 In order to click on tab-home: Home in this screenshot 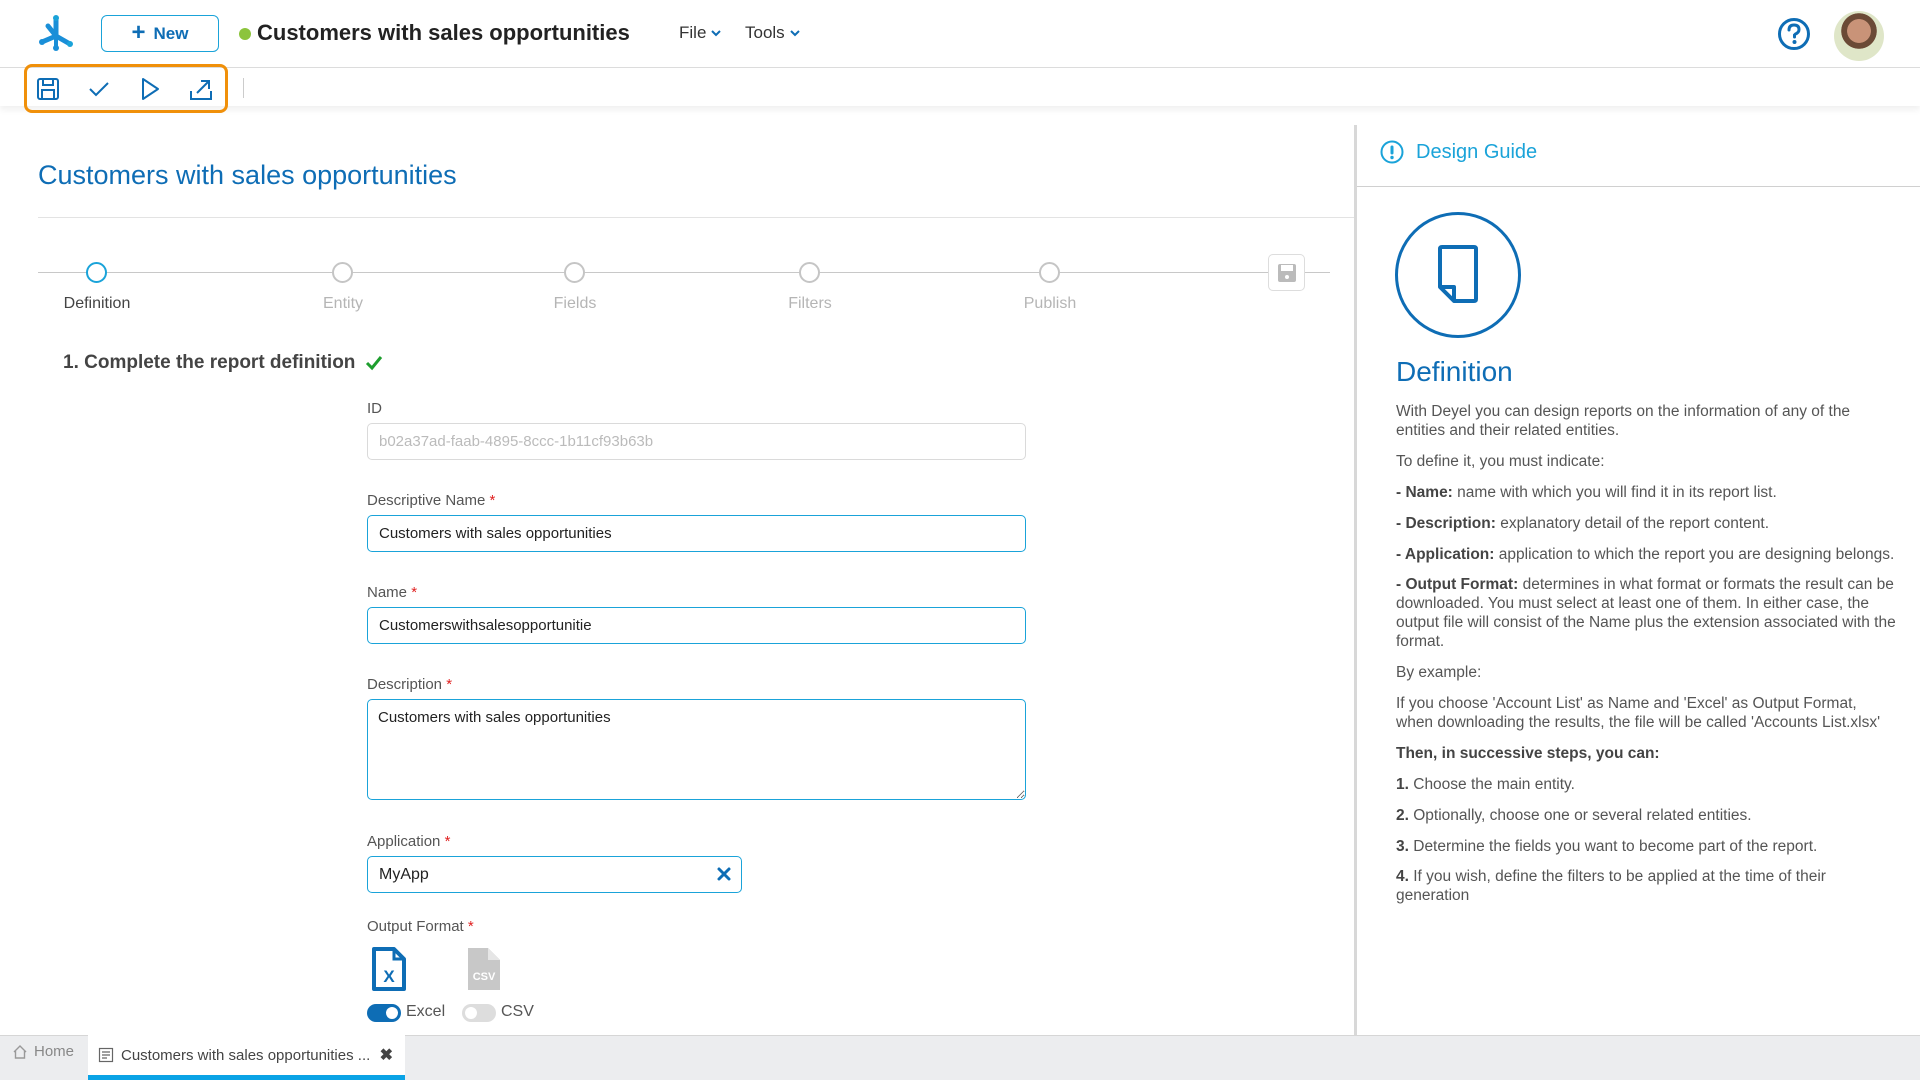, I will do `click(43, 1051)`.